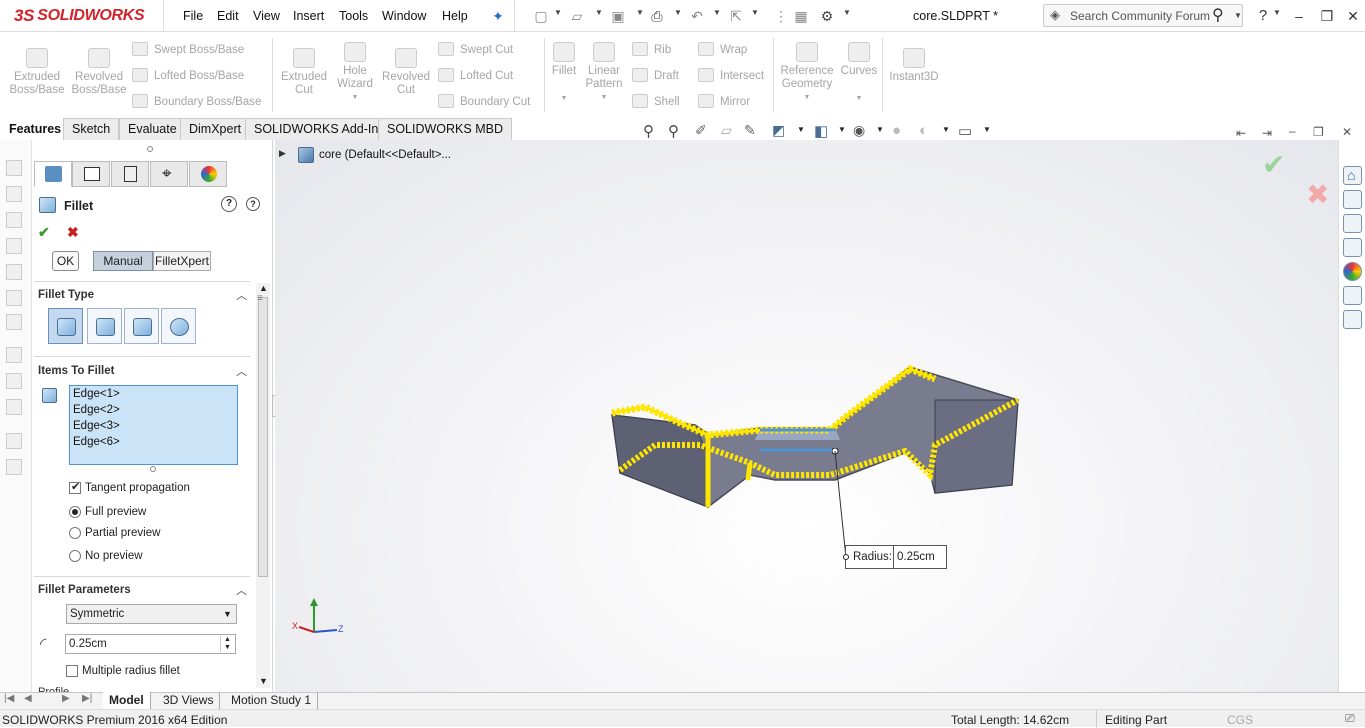  What do you see at coordinates (651, 50) in the screenshot?
I see `rib-button: Rib` at bounding box center [651, 50].